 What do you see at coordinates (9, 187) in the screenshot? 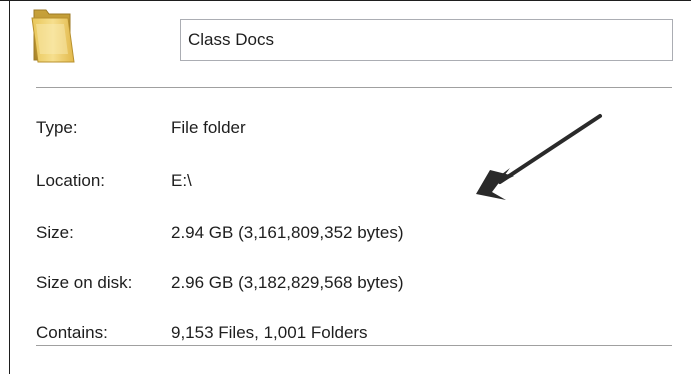
I see `left-border` at bounding box center [9, 187].